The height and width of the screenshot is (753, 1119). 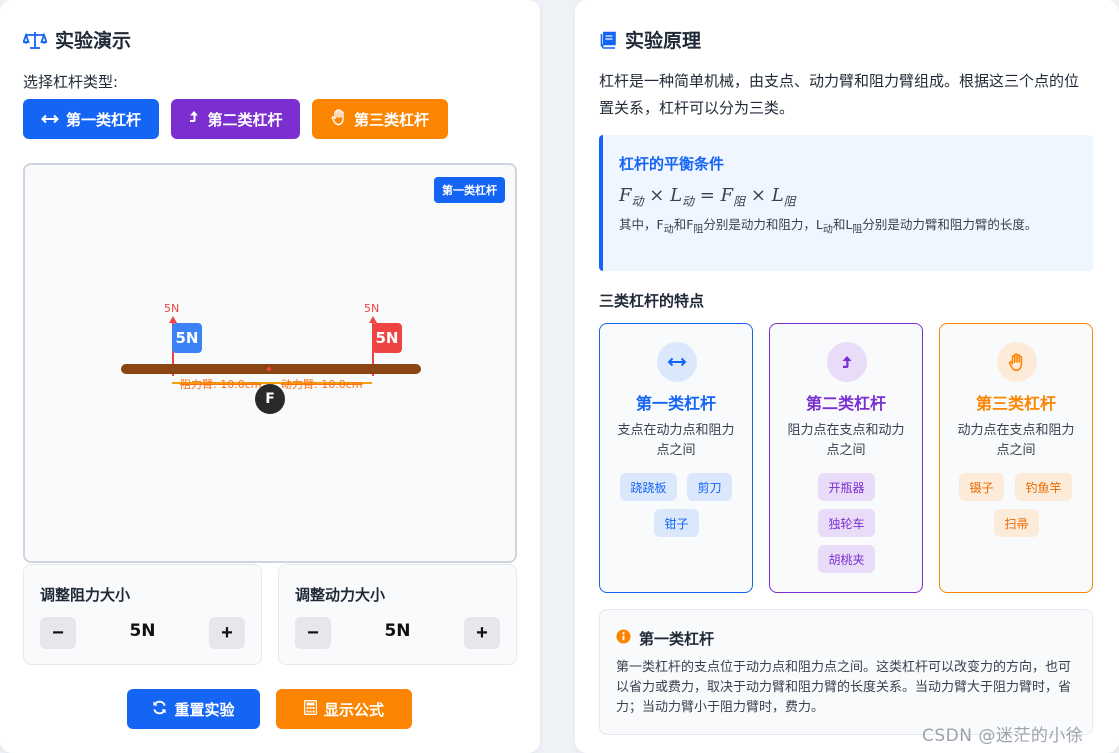 I want to click on info-icon, so click(x=623, y=638).